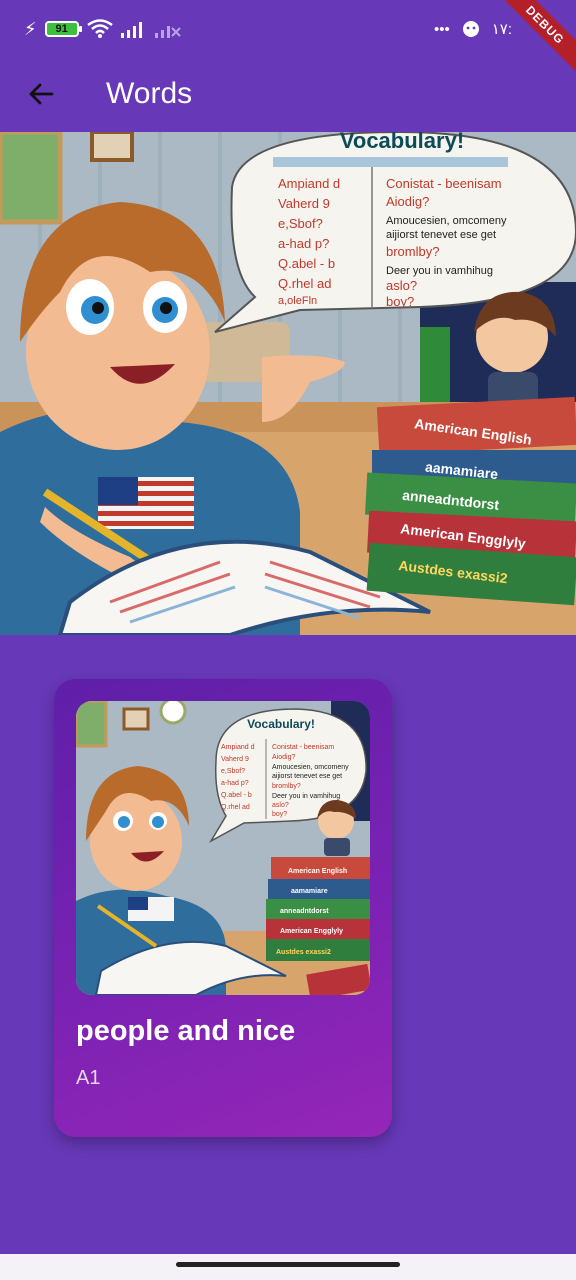  I want to click on thumb-book-4: Austdes exassi2, so click(303, 952).